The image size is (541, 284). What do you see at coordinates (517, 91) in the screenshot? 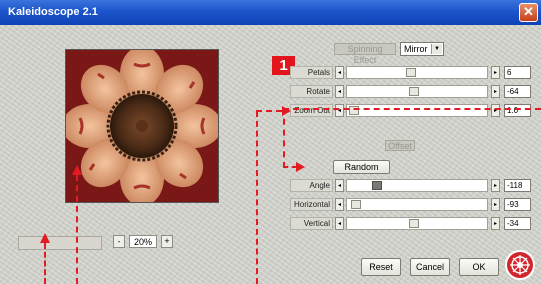
I see `slider-value: -64` at bounding box center [517, 91].